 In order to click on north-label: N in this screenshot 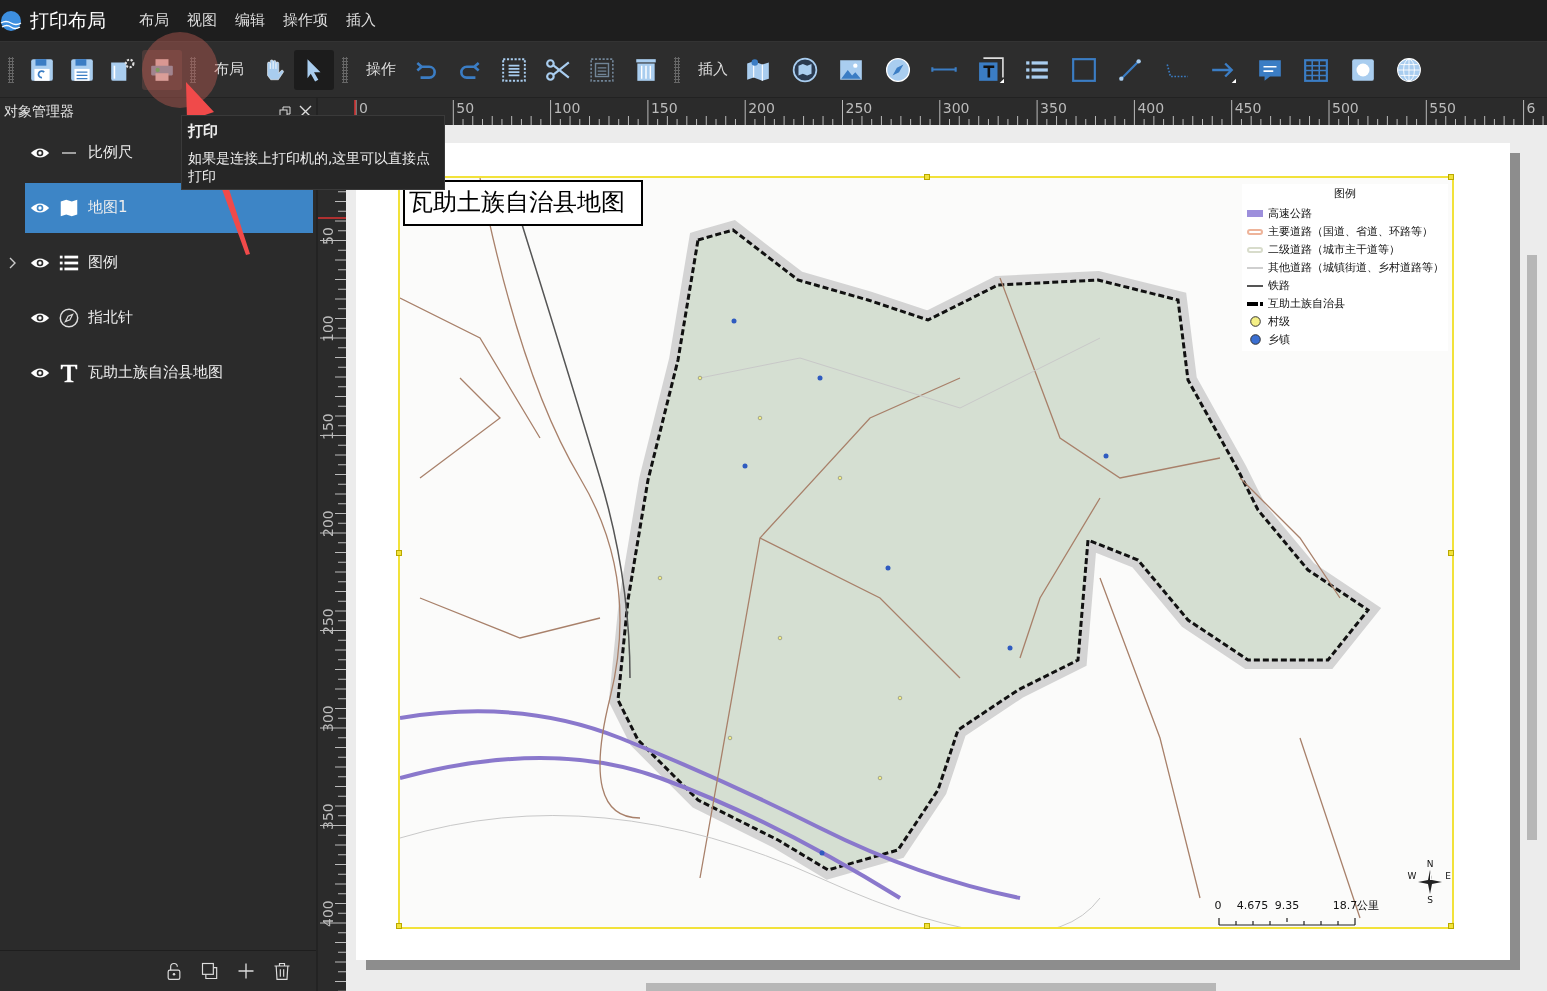, I will do `click(1430, 864)`.